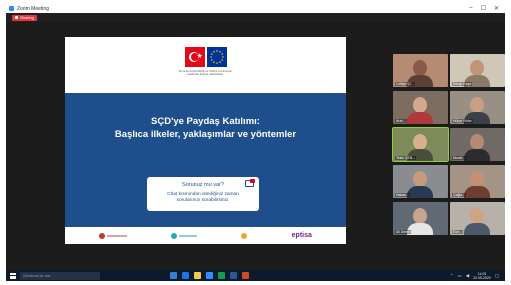 This screenshot has width=511, height=285. Describe the element at coordinates (205, 235) in the screenshot. I see `partner-logos: eptisa` at that location.